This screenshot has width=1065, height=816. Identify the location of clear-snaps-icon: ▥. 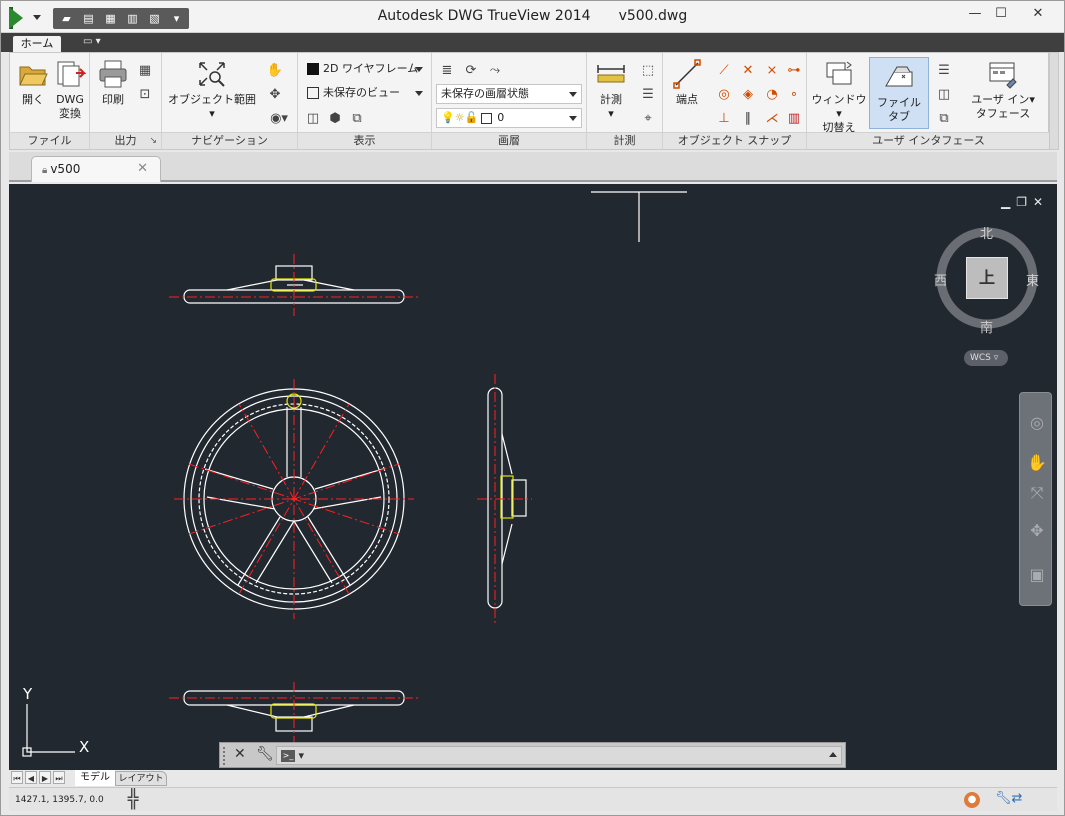
(794, 118).